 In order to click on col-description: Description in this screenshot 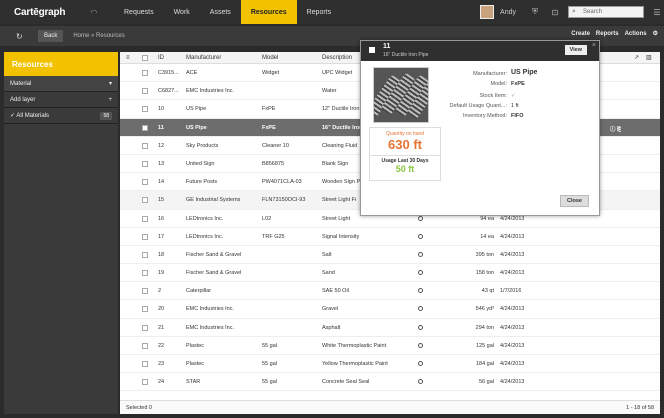, I will do `click(337, 58)`.